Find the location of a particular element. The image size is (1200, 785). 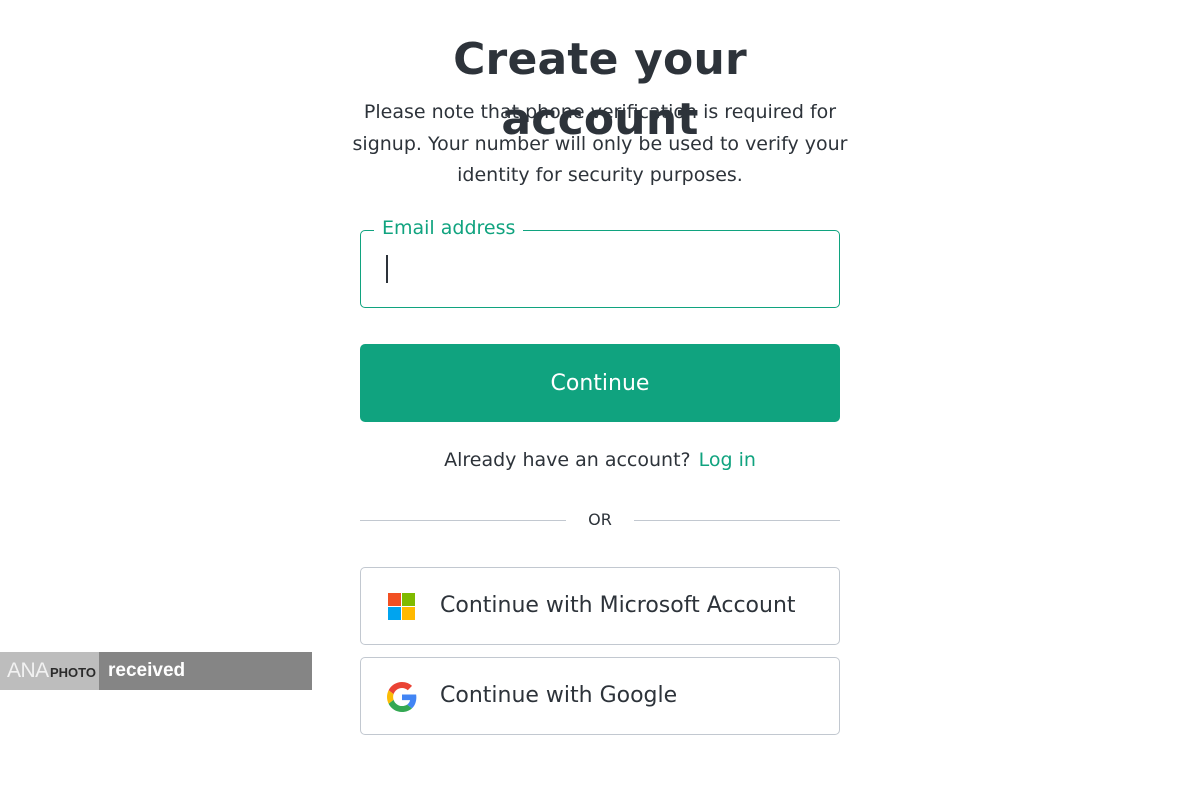

photo-watermark: ANA PHOTO received is located at coordinates (156, 671).